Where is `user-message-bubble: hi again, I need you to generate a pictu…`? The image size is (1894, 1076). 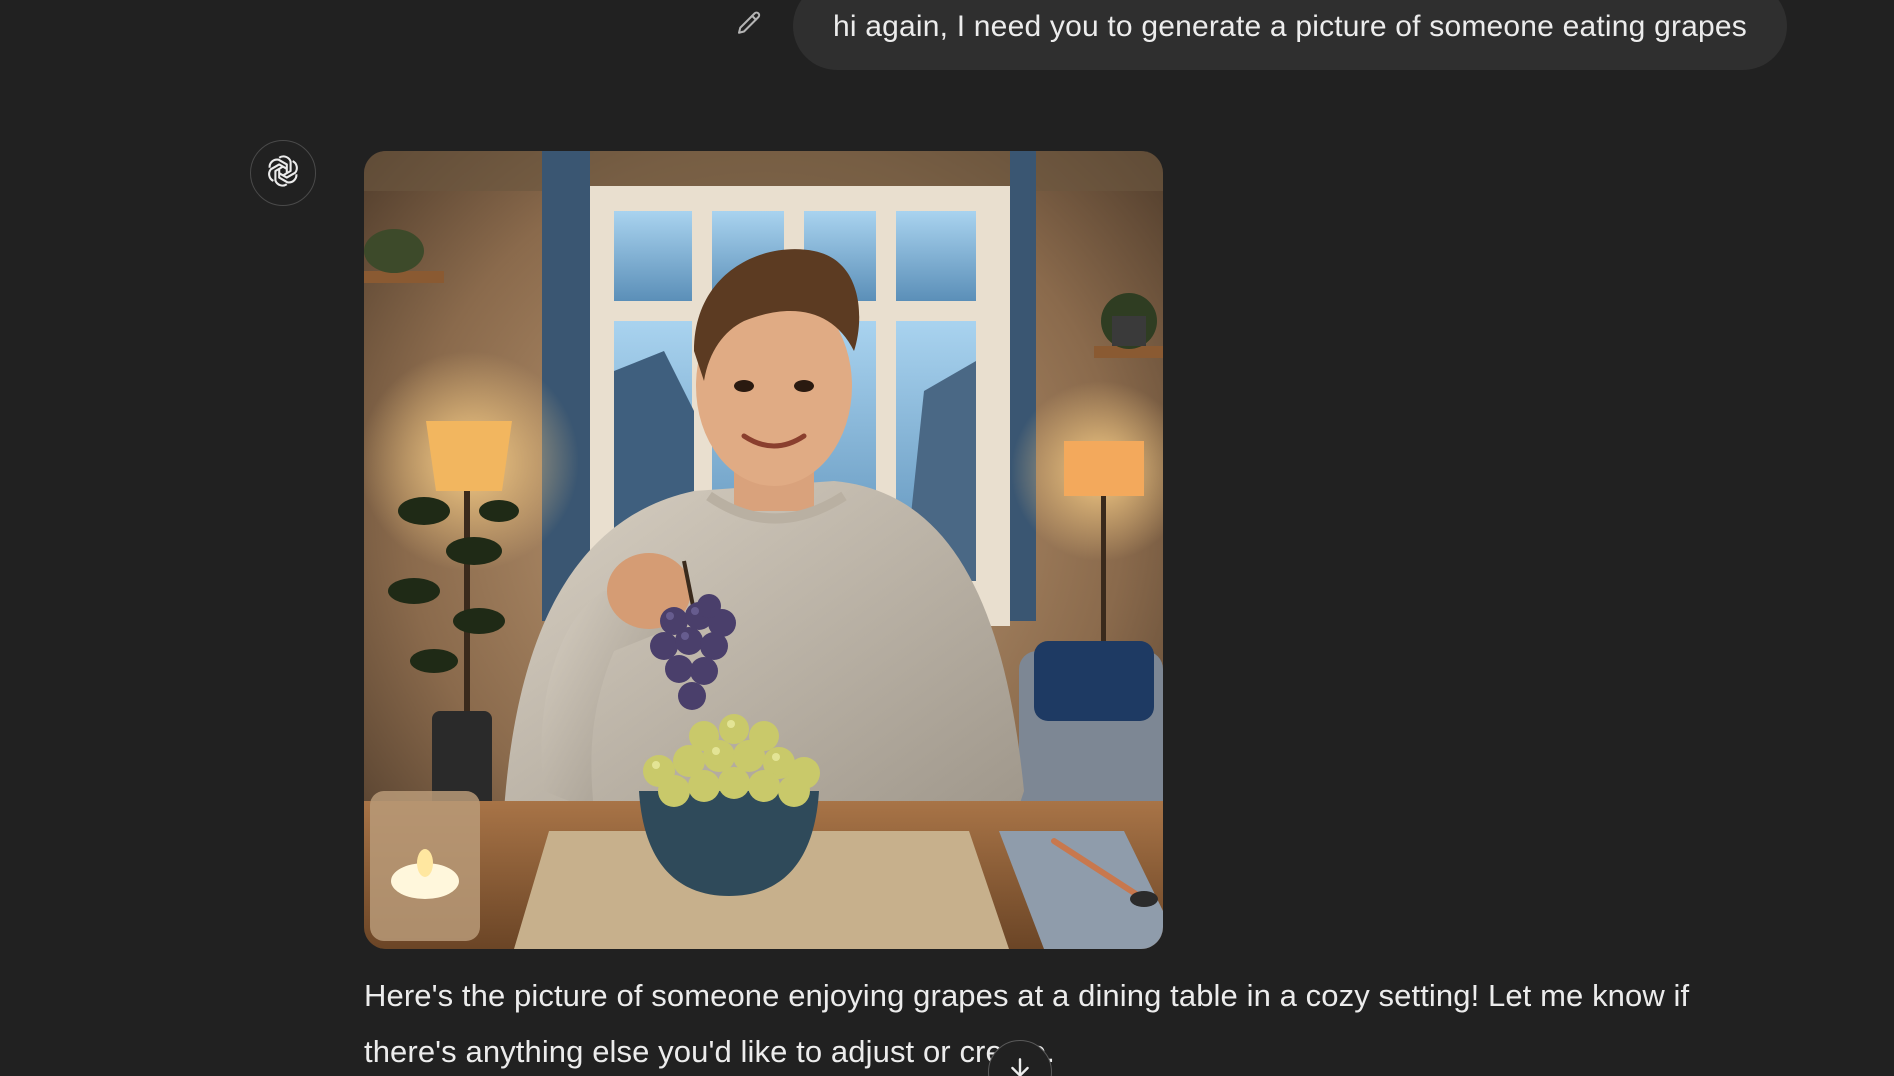
user-message-bubble: hi again, I need you to generate a pictu… is located at coordinates (1289, 35).